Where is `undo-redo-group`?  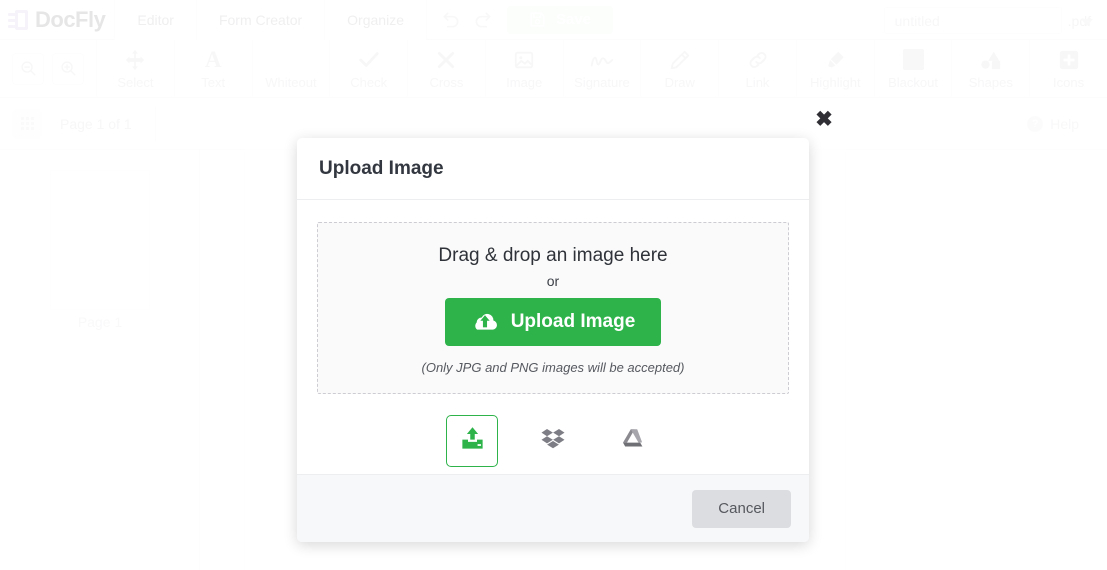 undo-redo-group is located at coordinates (467, 20).